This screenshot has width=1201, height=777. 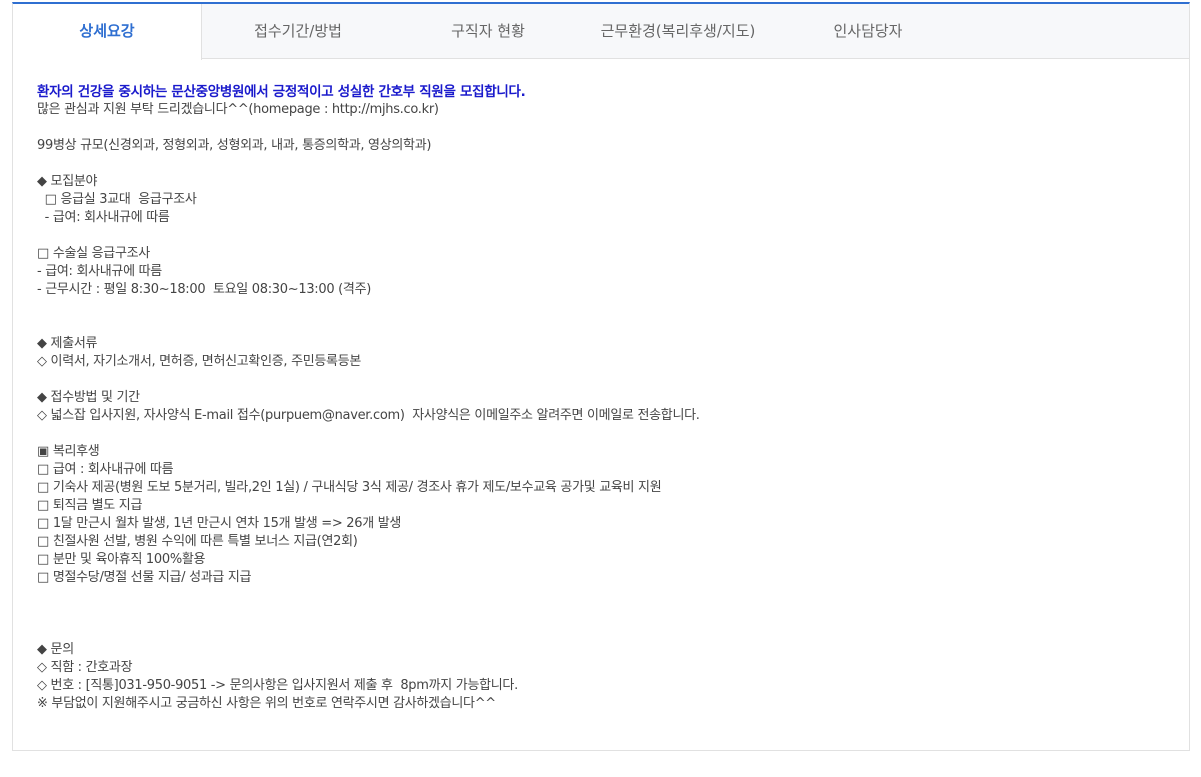 I want to click on documents-heading: ◆ 제출서류, so click(x=67, y=343).